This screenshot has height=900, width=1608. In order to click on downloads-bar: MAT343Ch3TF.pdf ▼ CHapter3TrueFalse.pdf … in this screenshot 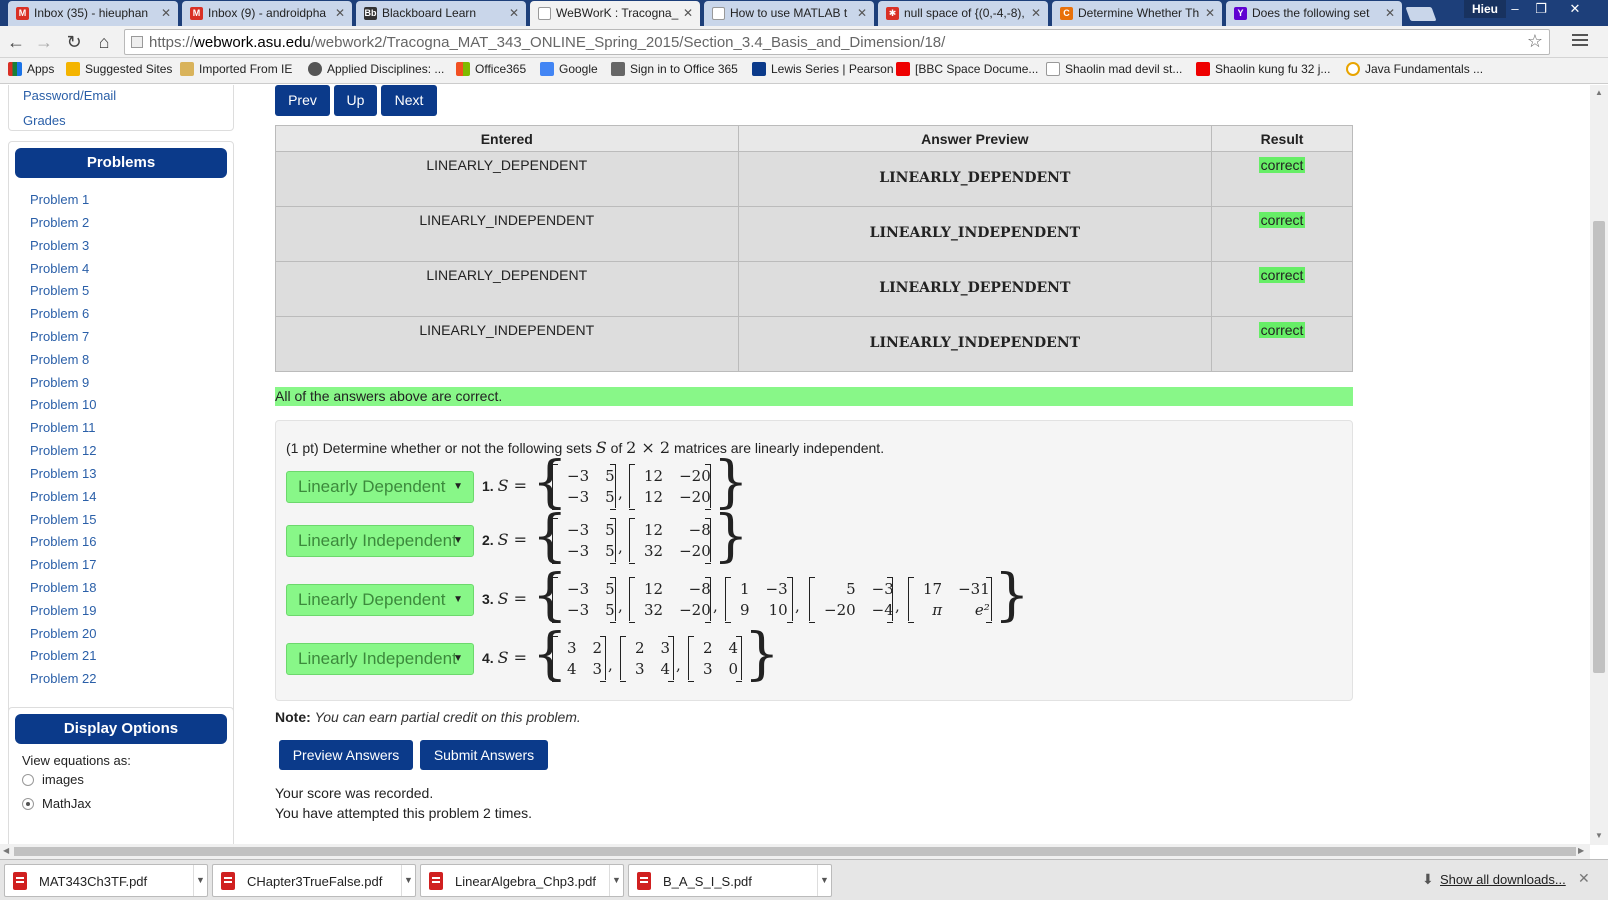, I will do `click(804, 879)`.